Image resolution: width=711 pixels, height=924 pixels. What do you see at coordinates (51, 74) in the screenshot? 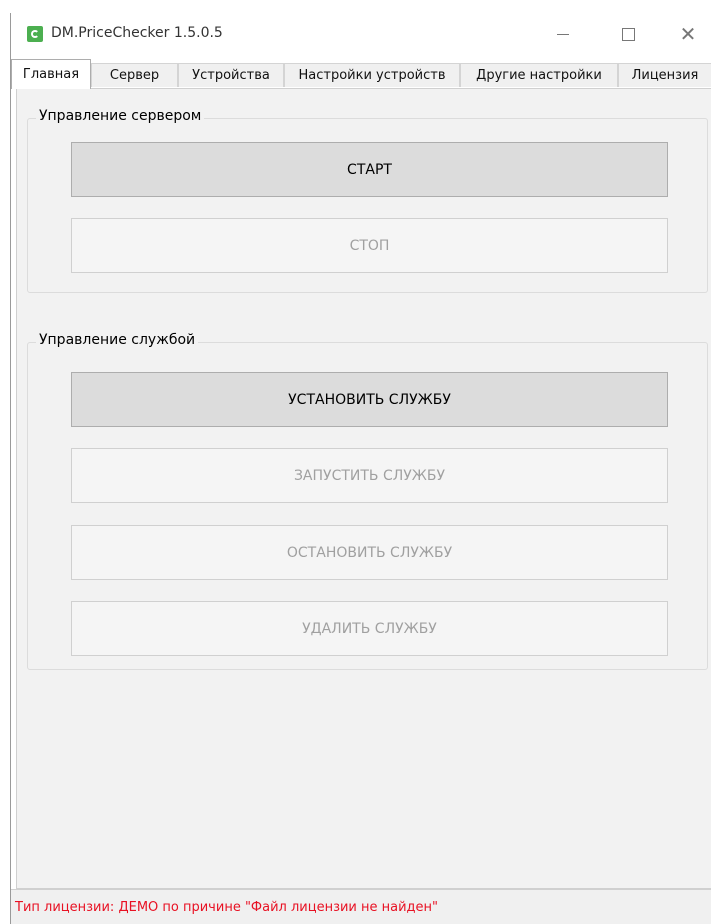
I see `tab-main: Главная` at bounding box center [51, 74].